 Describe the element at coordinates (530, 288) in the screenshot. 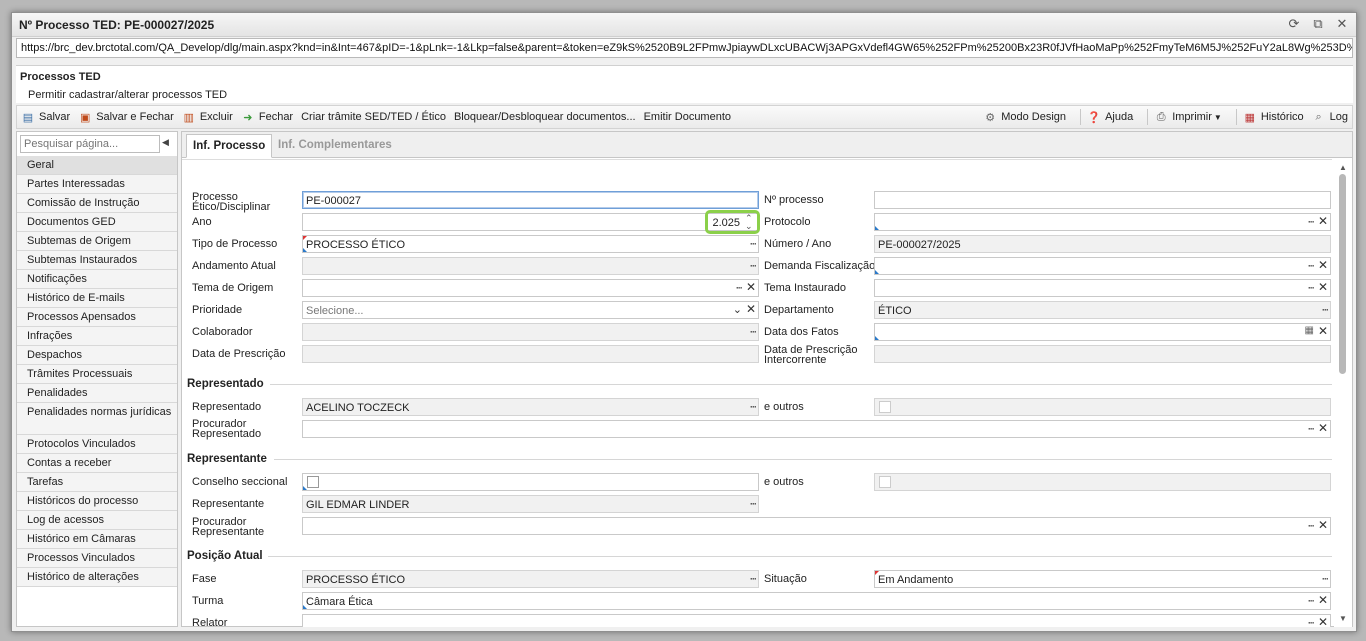

I see `tema-origem-field: ··· ✕` at that location.